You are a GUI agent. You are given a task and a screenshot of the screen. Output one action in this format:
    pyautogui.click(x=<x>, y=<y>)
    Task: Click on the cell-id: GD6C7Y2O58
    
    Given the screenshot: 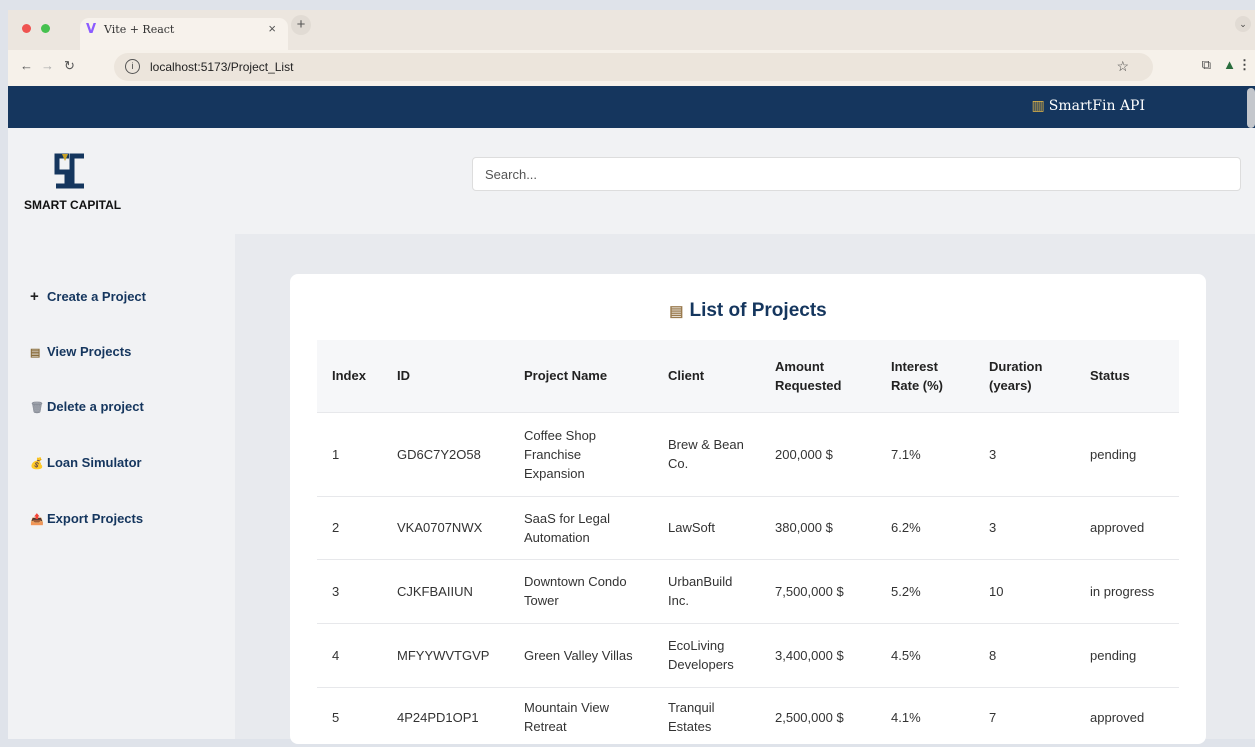 What is the action you would take?
    pyautogui.click(x=445, y=453)
    